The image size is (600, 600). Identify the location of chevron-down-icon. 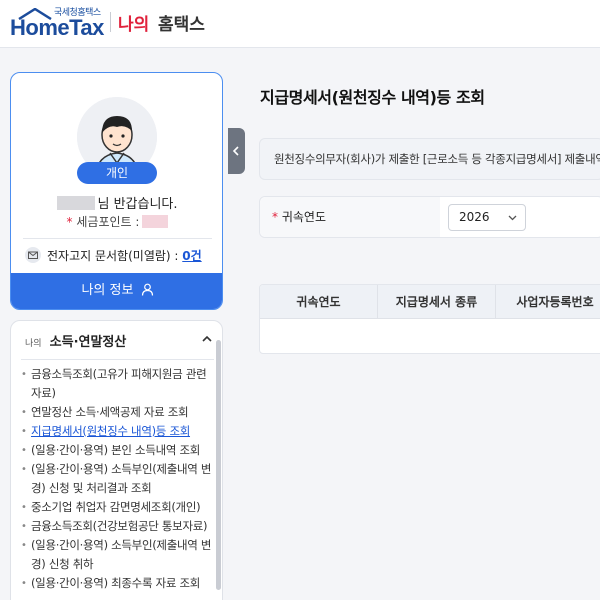
(512, 218).